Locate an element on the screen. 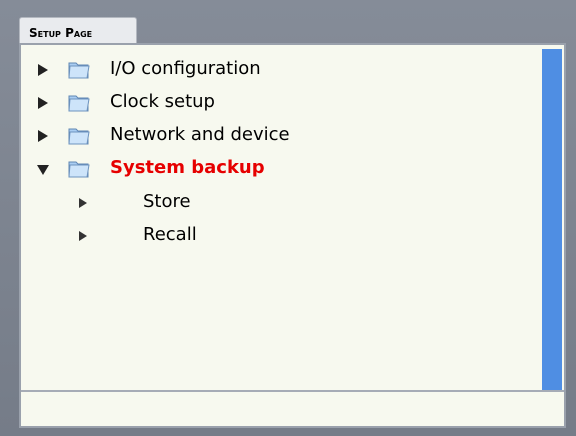  tree-item-clock-setup: Clock setup is located at coordinates (280, 105).